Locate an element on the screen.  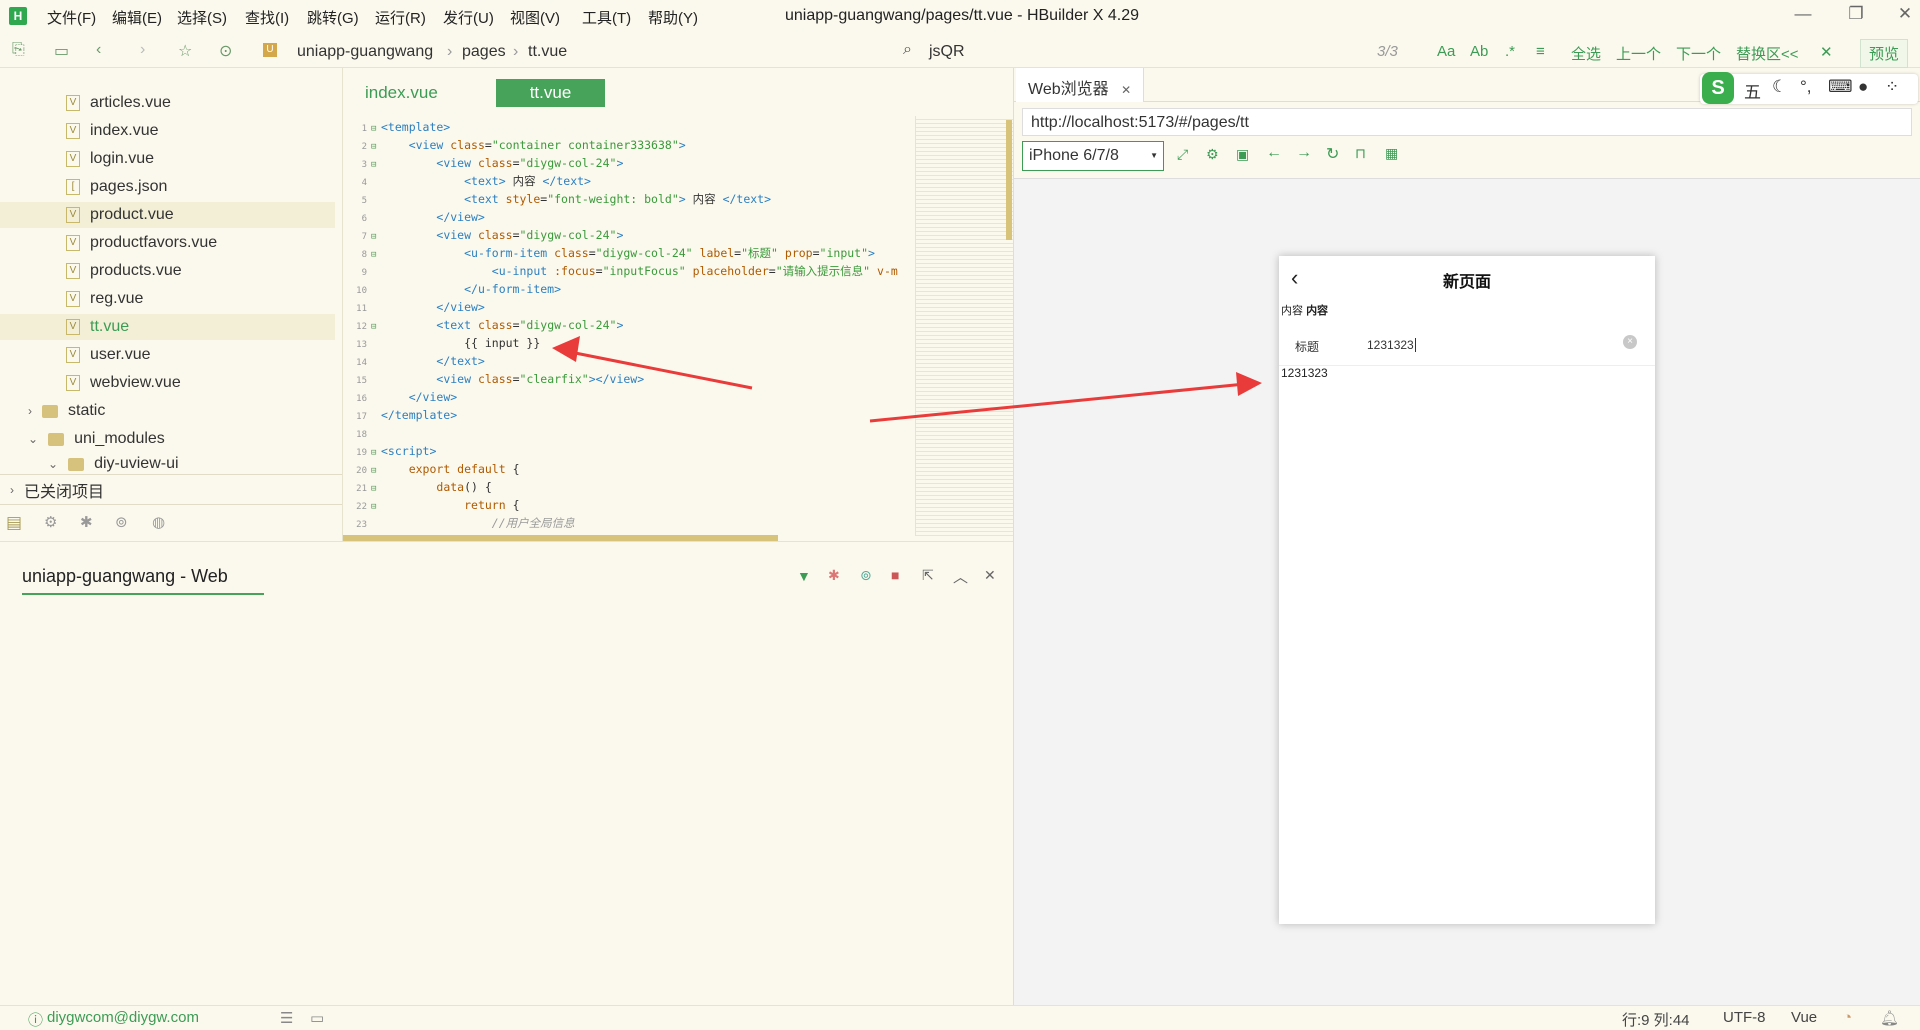
user-icon: ⓘ is located at coordinates (36, 1020).